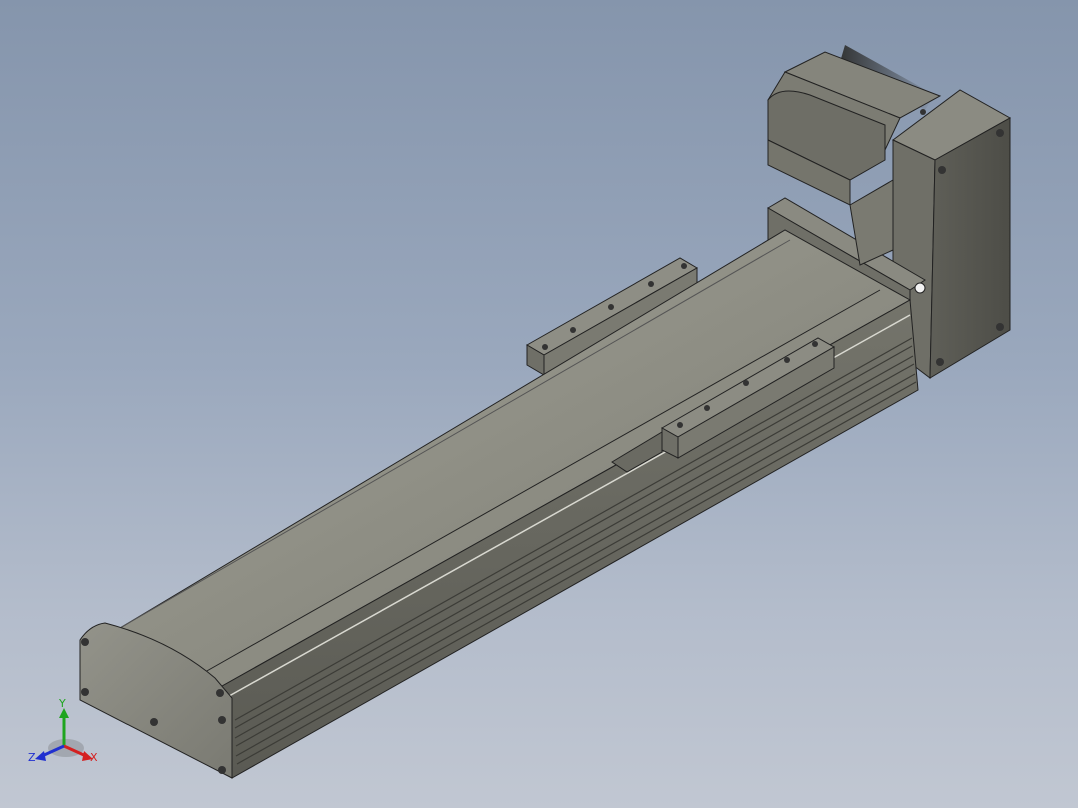 The width and height of the screenshot is (1078, 808). I want to click on triad-z-label: Z, so click(32, 757).